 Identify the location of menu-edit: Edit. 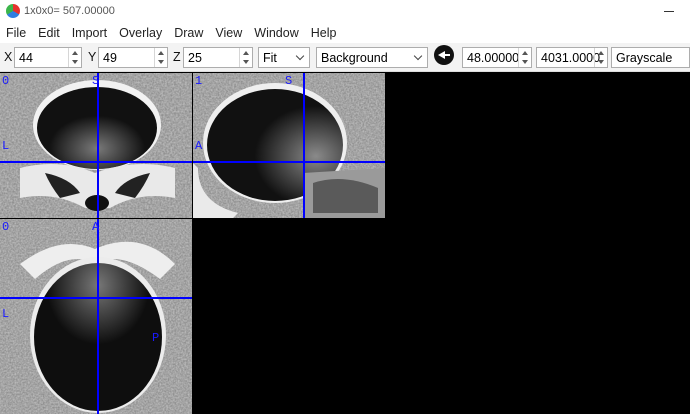
(49, 33).